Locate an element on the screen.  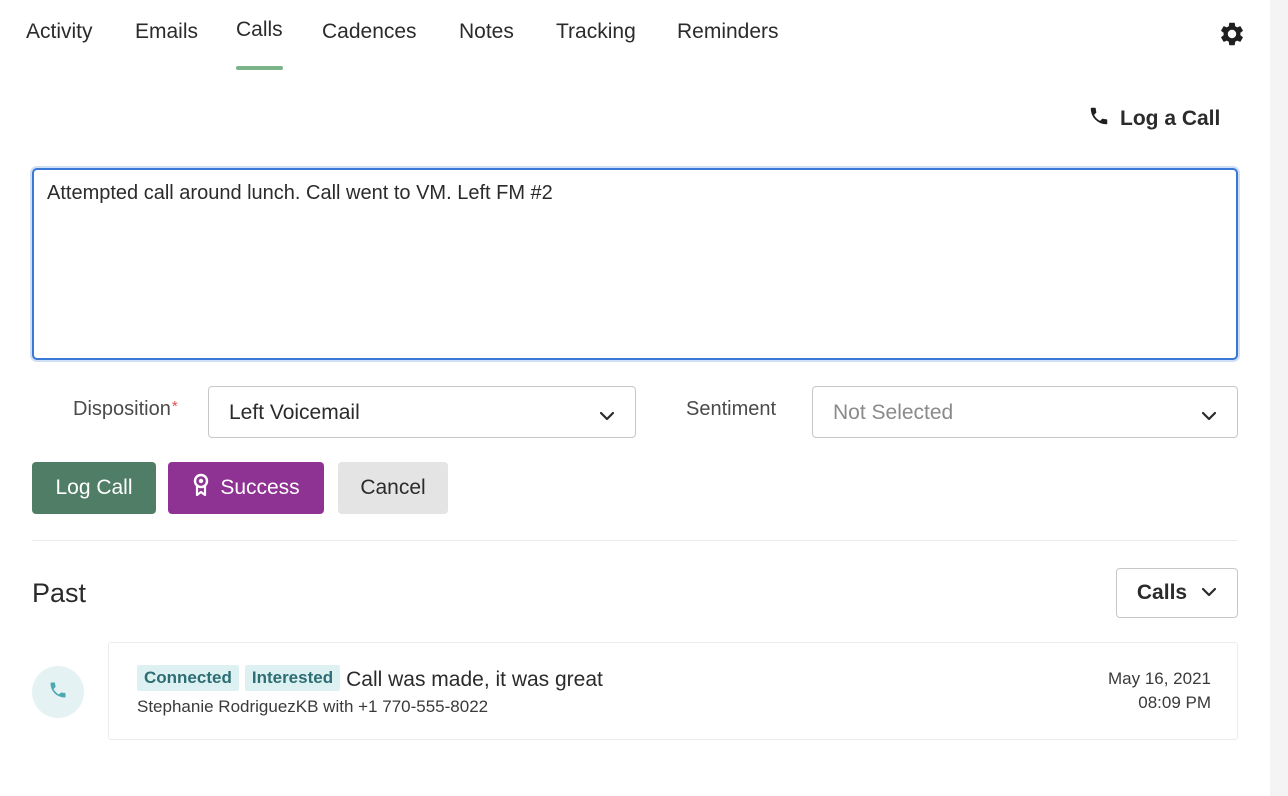
tab-emails: Emails is located at coordinates (166, 46).